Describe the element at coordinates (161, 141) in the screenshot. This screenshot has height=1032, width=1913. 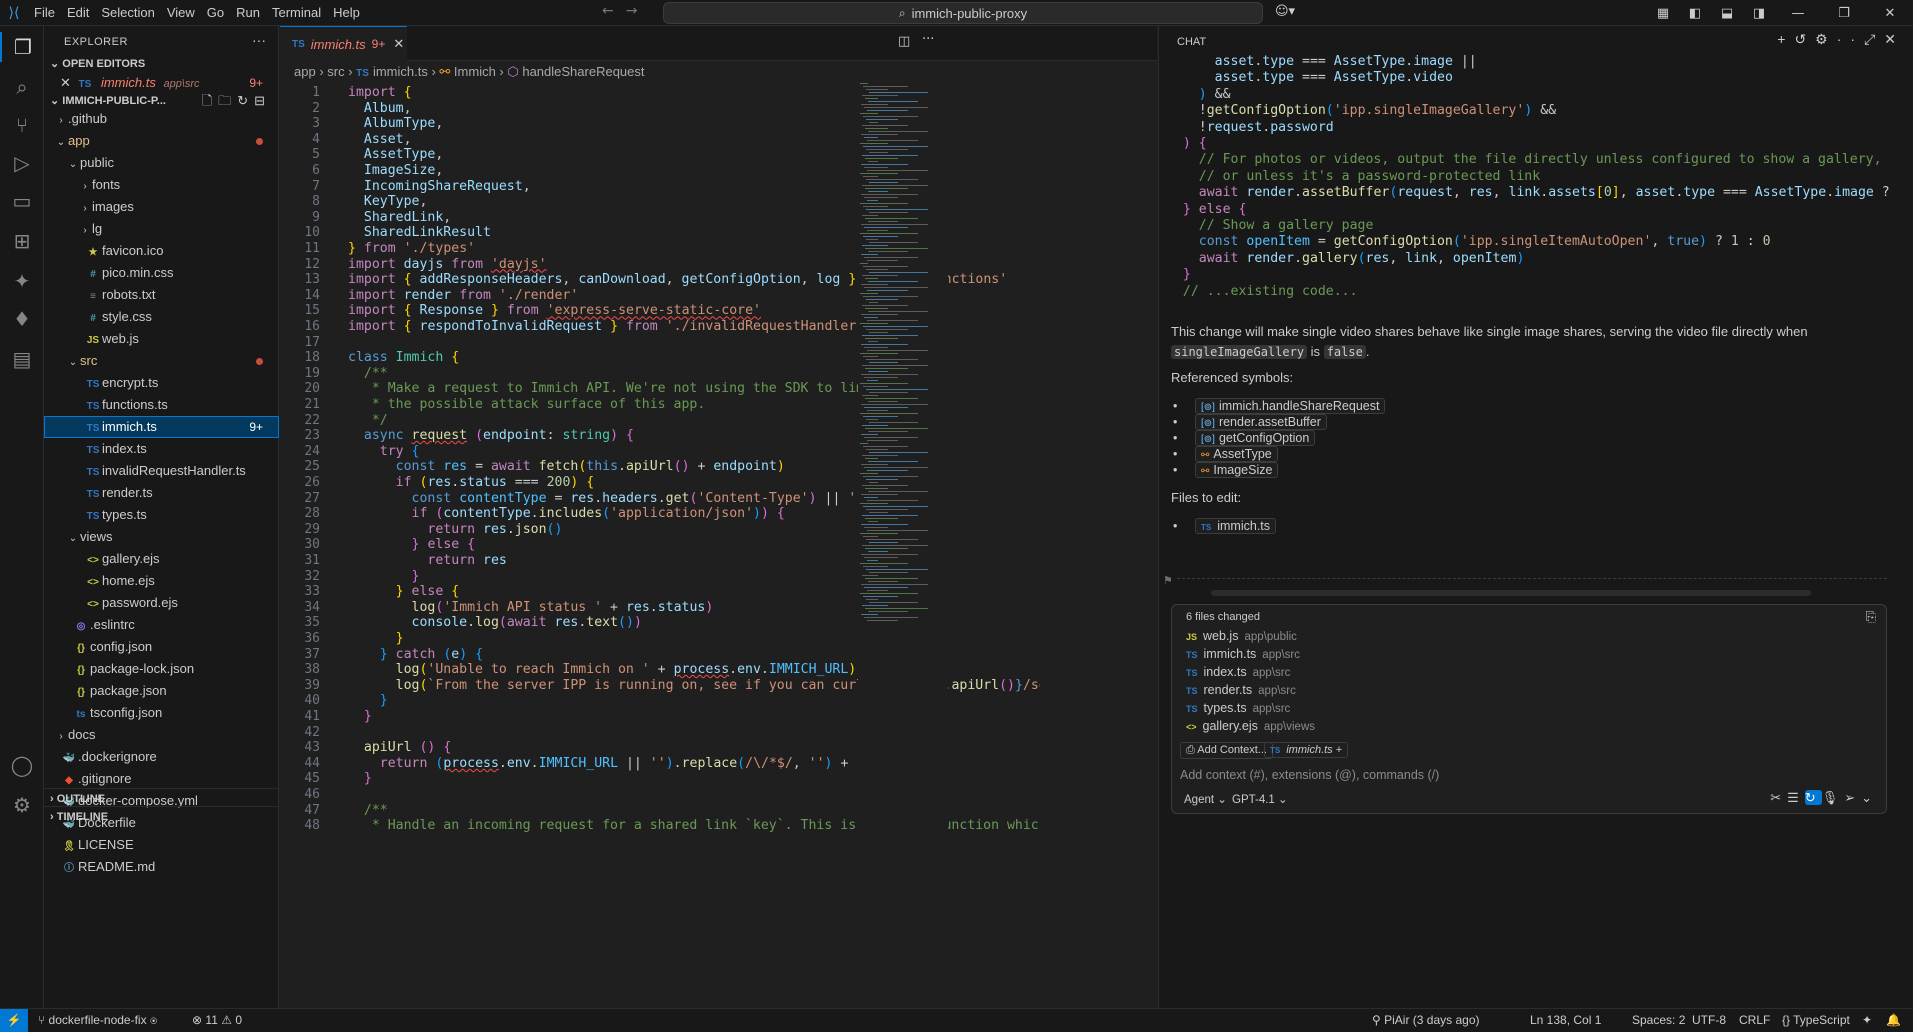
I see `folder-item: ⌄ app` at that location.